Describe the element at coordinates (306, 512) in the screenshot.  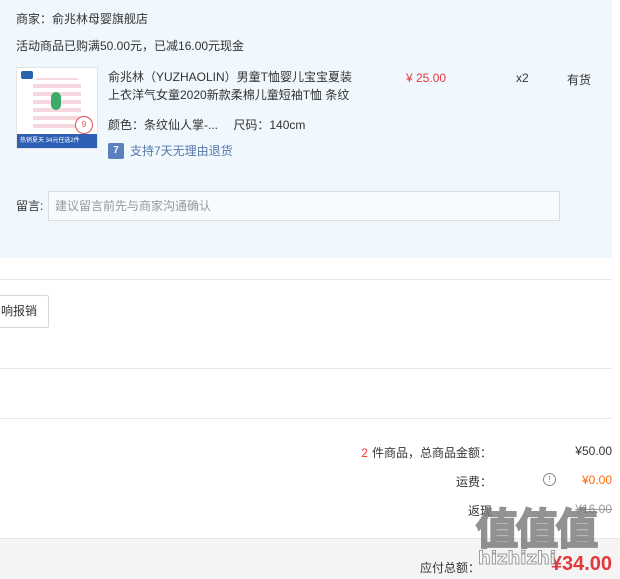
I see `cashback-row: 返现 ¥16.00` at that location.